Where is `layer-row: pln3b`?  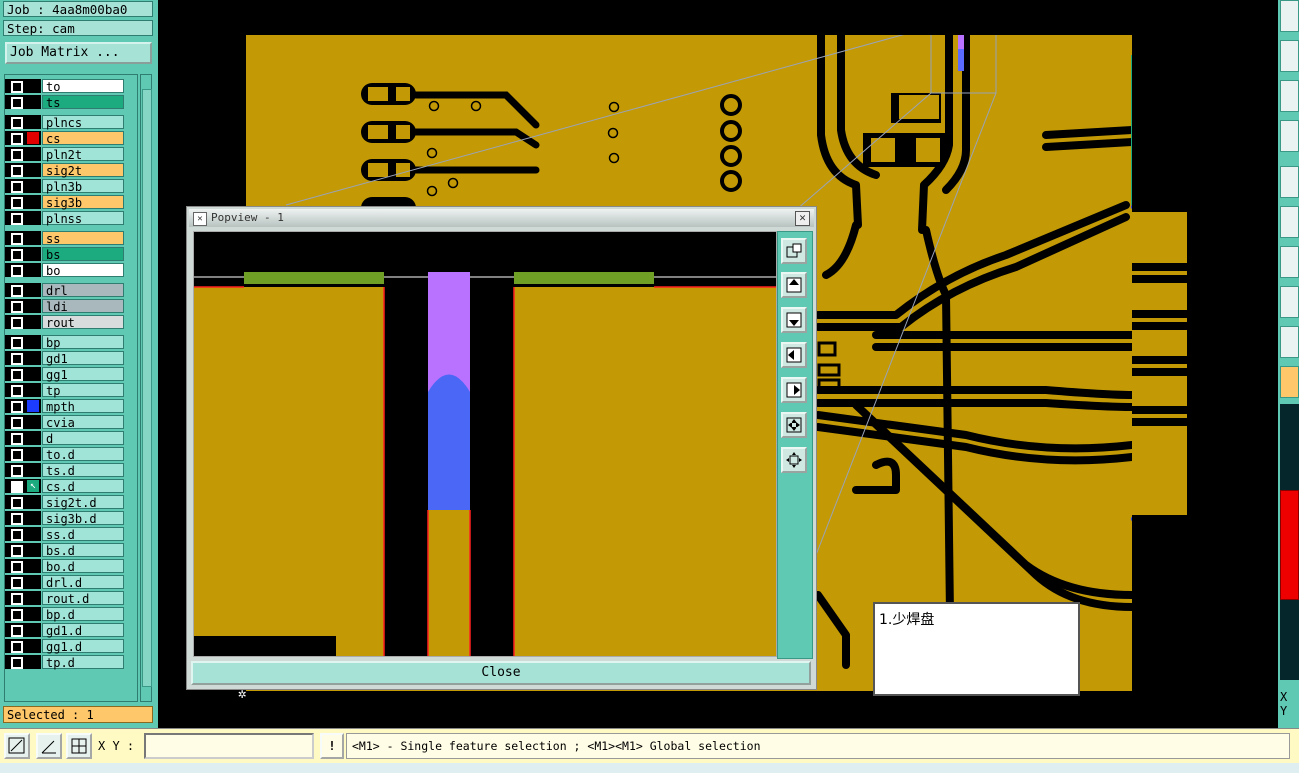
layer-row: pln3b is located at coordinates (71, 186).